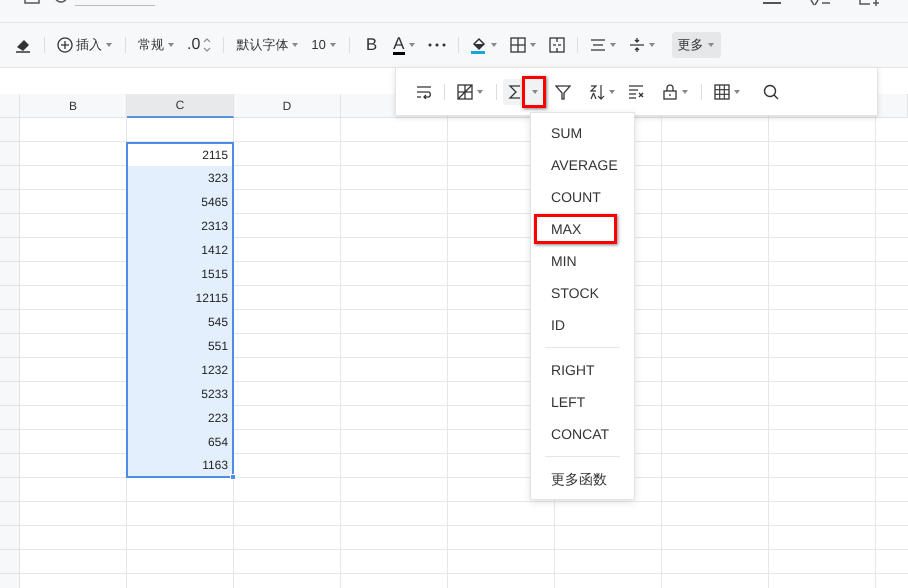 The width and height of the screenshot is (908, 588). Describe the element at coordinates (582, 229) in the screenshot. I see `function-menu-item: MAX` at that location.